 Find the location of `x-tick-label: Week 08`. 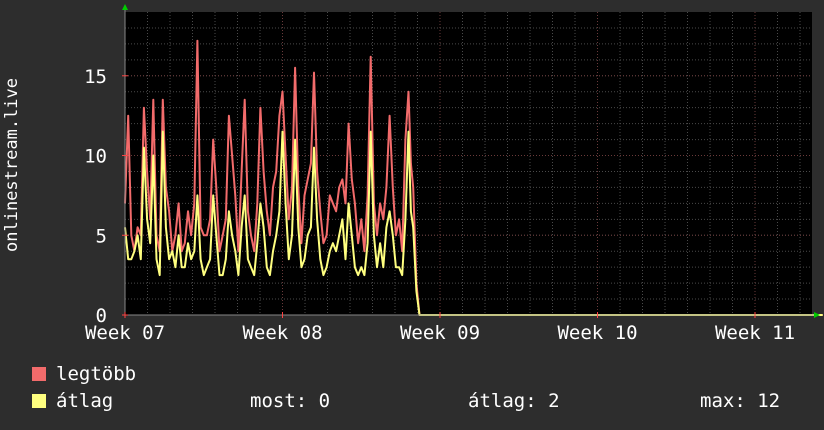

x-tick-label: Week 08 is located at coordinates (282, 333).